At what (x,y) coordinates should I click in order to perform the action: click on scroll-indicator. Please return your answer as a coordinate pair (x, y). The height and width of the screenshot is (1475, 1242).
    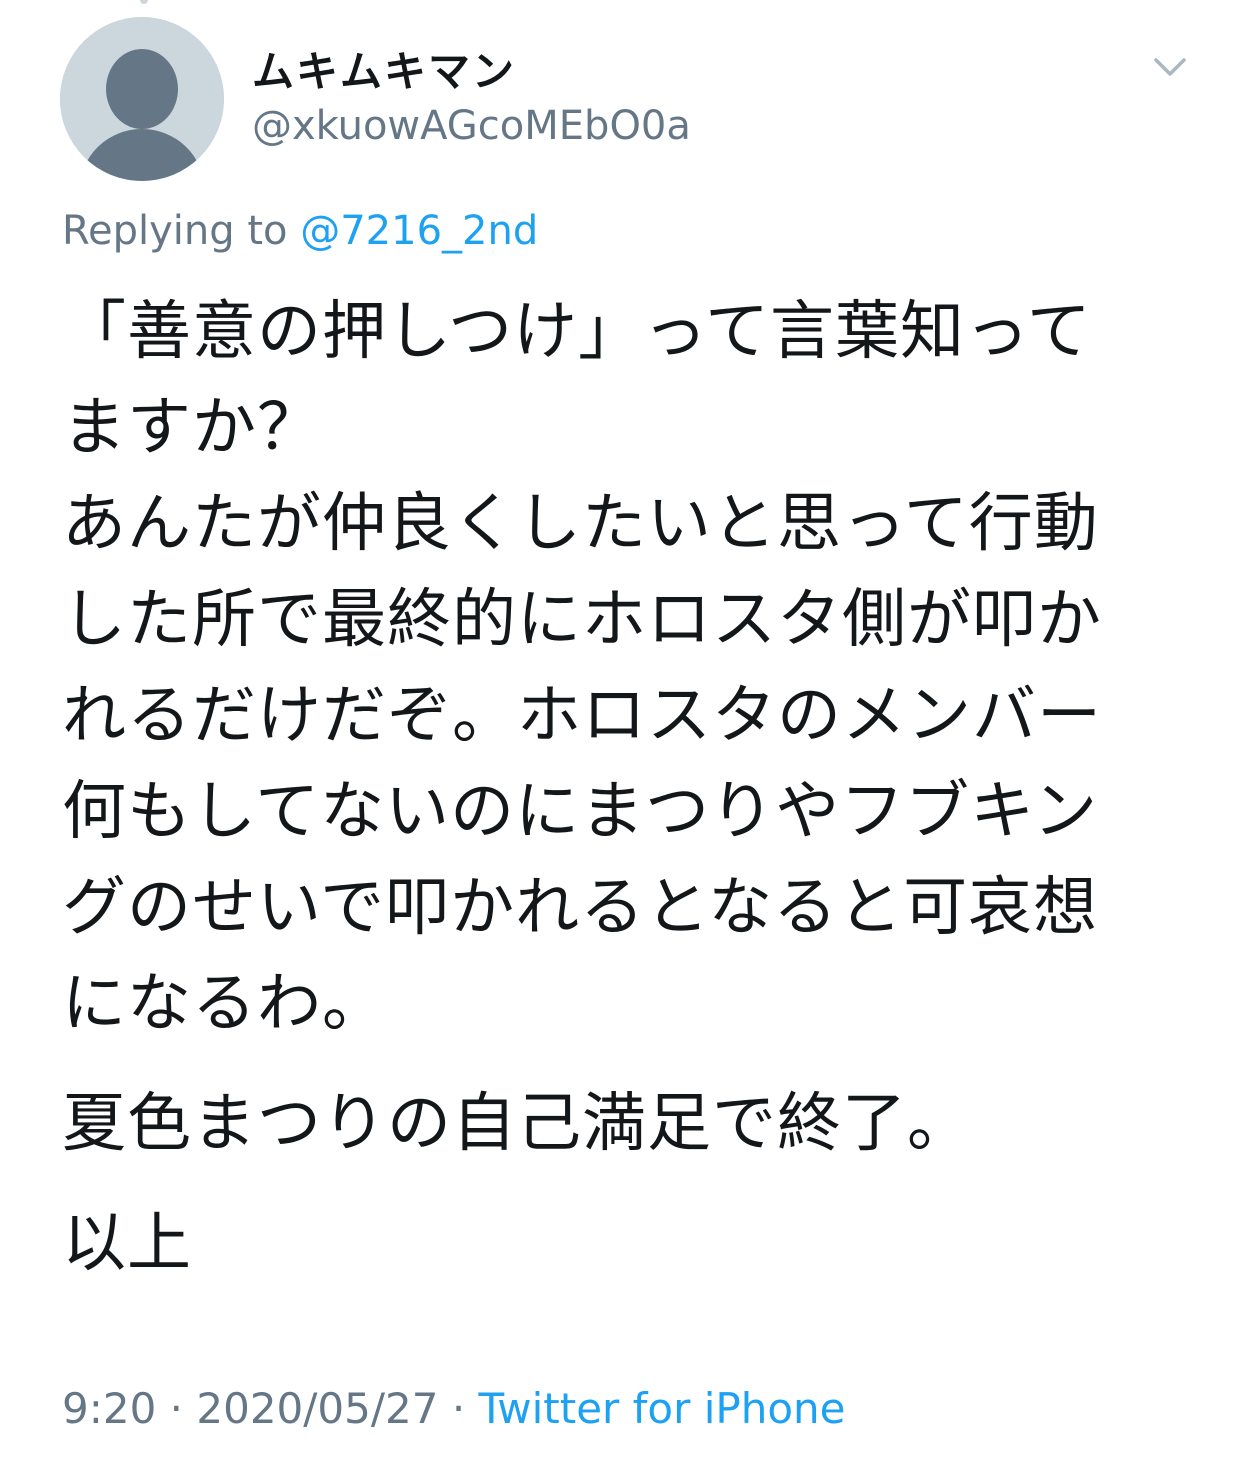
    Looking at the image, I should click on (144, 2).